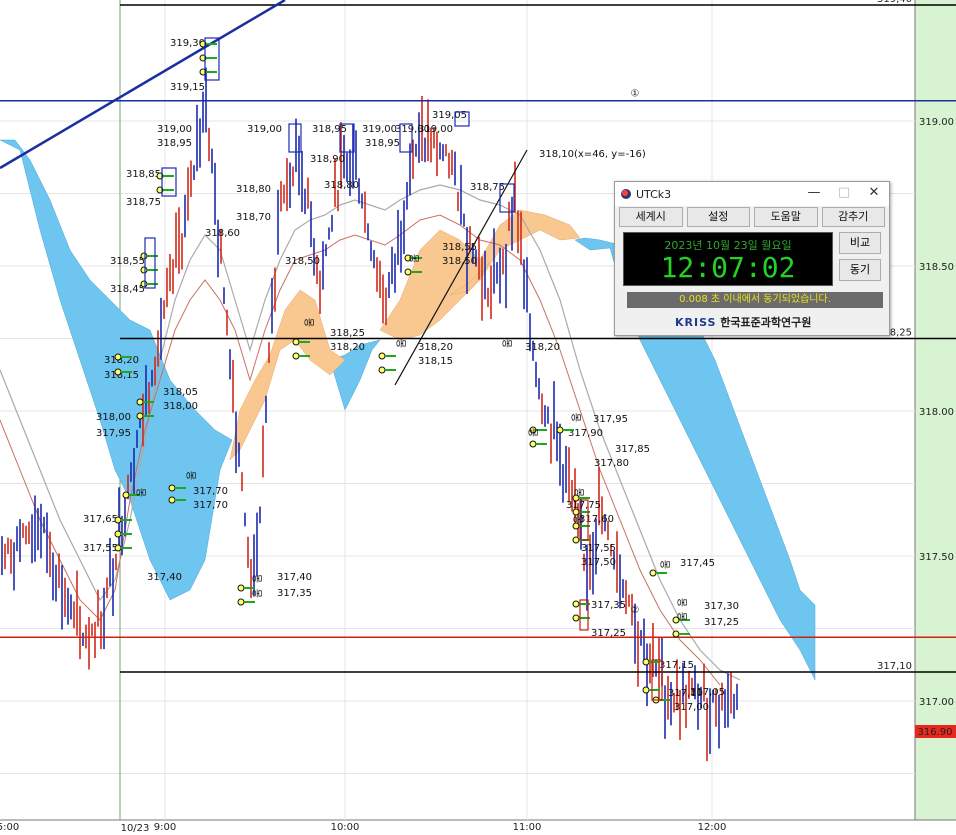 Image resolution: width=956 pixels, height=835 pixels. I want to click on clock-time: 12:07:02, so click(728, 267).